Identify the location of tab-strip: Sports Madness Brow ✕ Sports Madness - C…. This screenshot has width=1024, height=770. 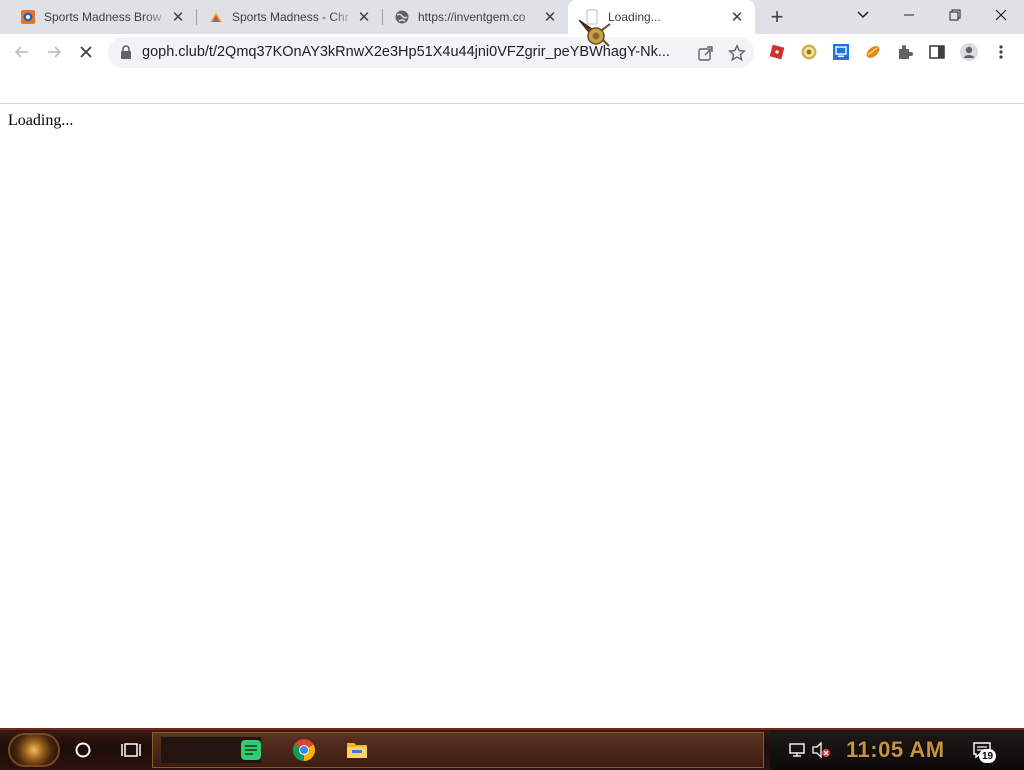
(512, 17).